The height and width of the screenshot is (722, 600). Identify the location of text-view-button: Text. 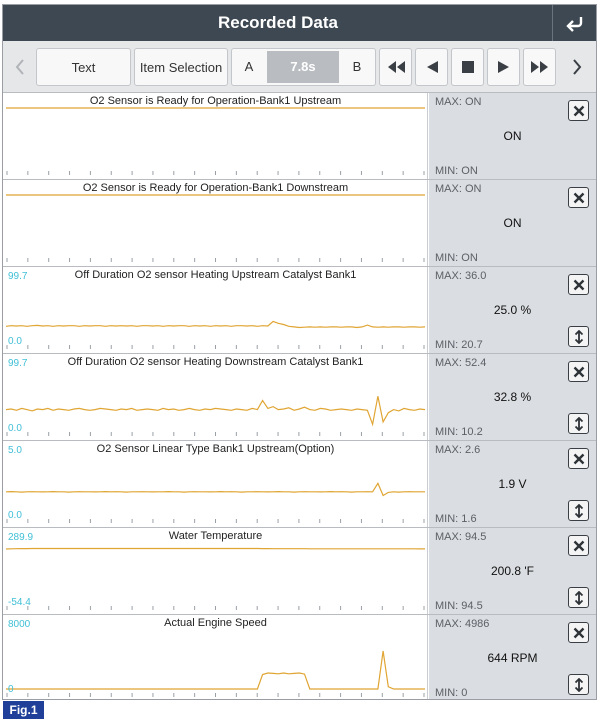
(83, 67).